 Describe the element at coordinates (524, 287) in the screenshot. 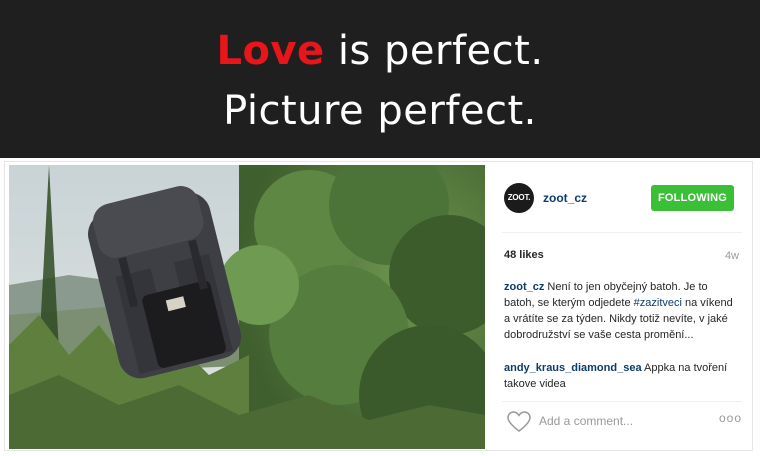

I see `caption-username: zoot_cz` at that location.